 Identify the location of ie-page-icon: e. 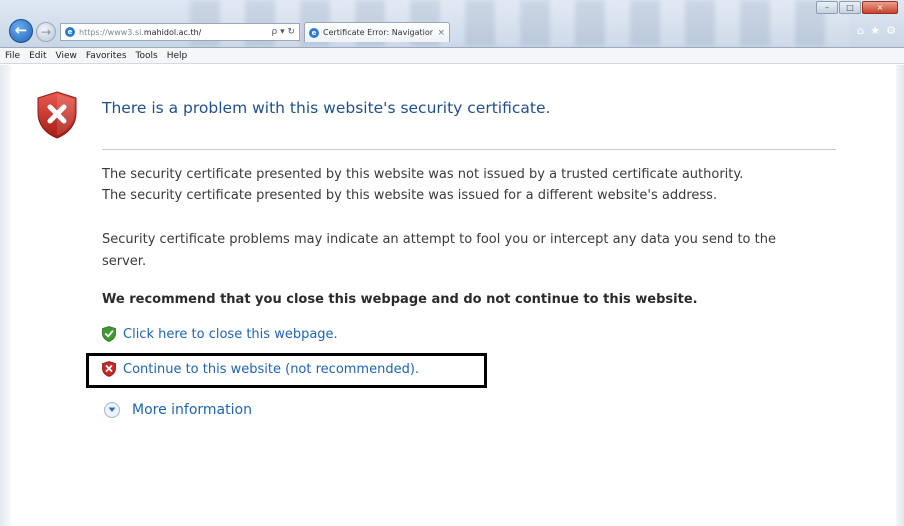
(70, 32).